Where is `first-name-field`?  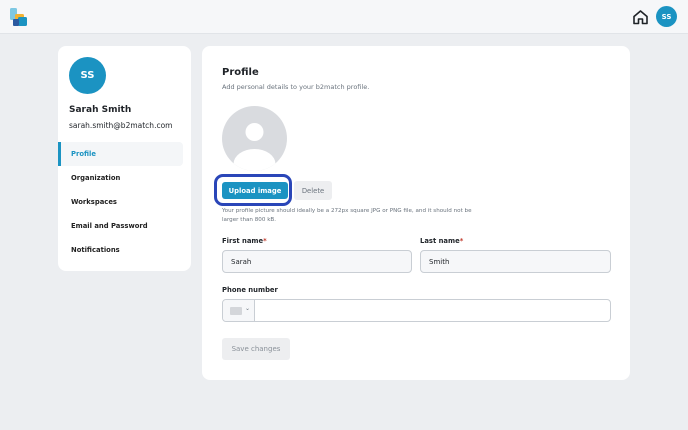 first-name-field is located at coordinates (317, 261).